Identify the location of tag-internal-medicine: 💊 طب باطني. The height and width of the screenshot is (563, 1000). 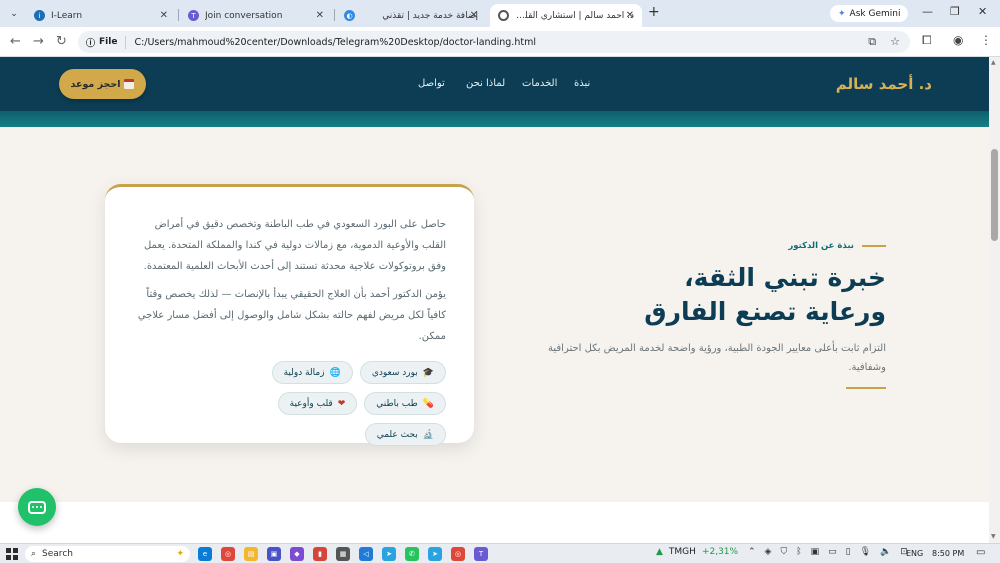
(405, 403).